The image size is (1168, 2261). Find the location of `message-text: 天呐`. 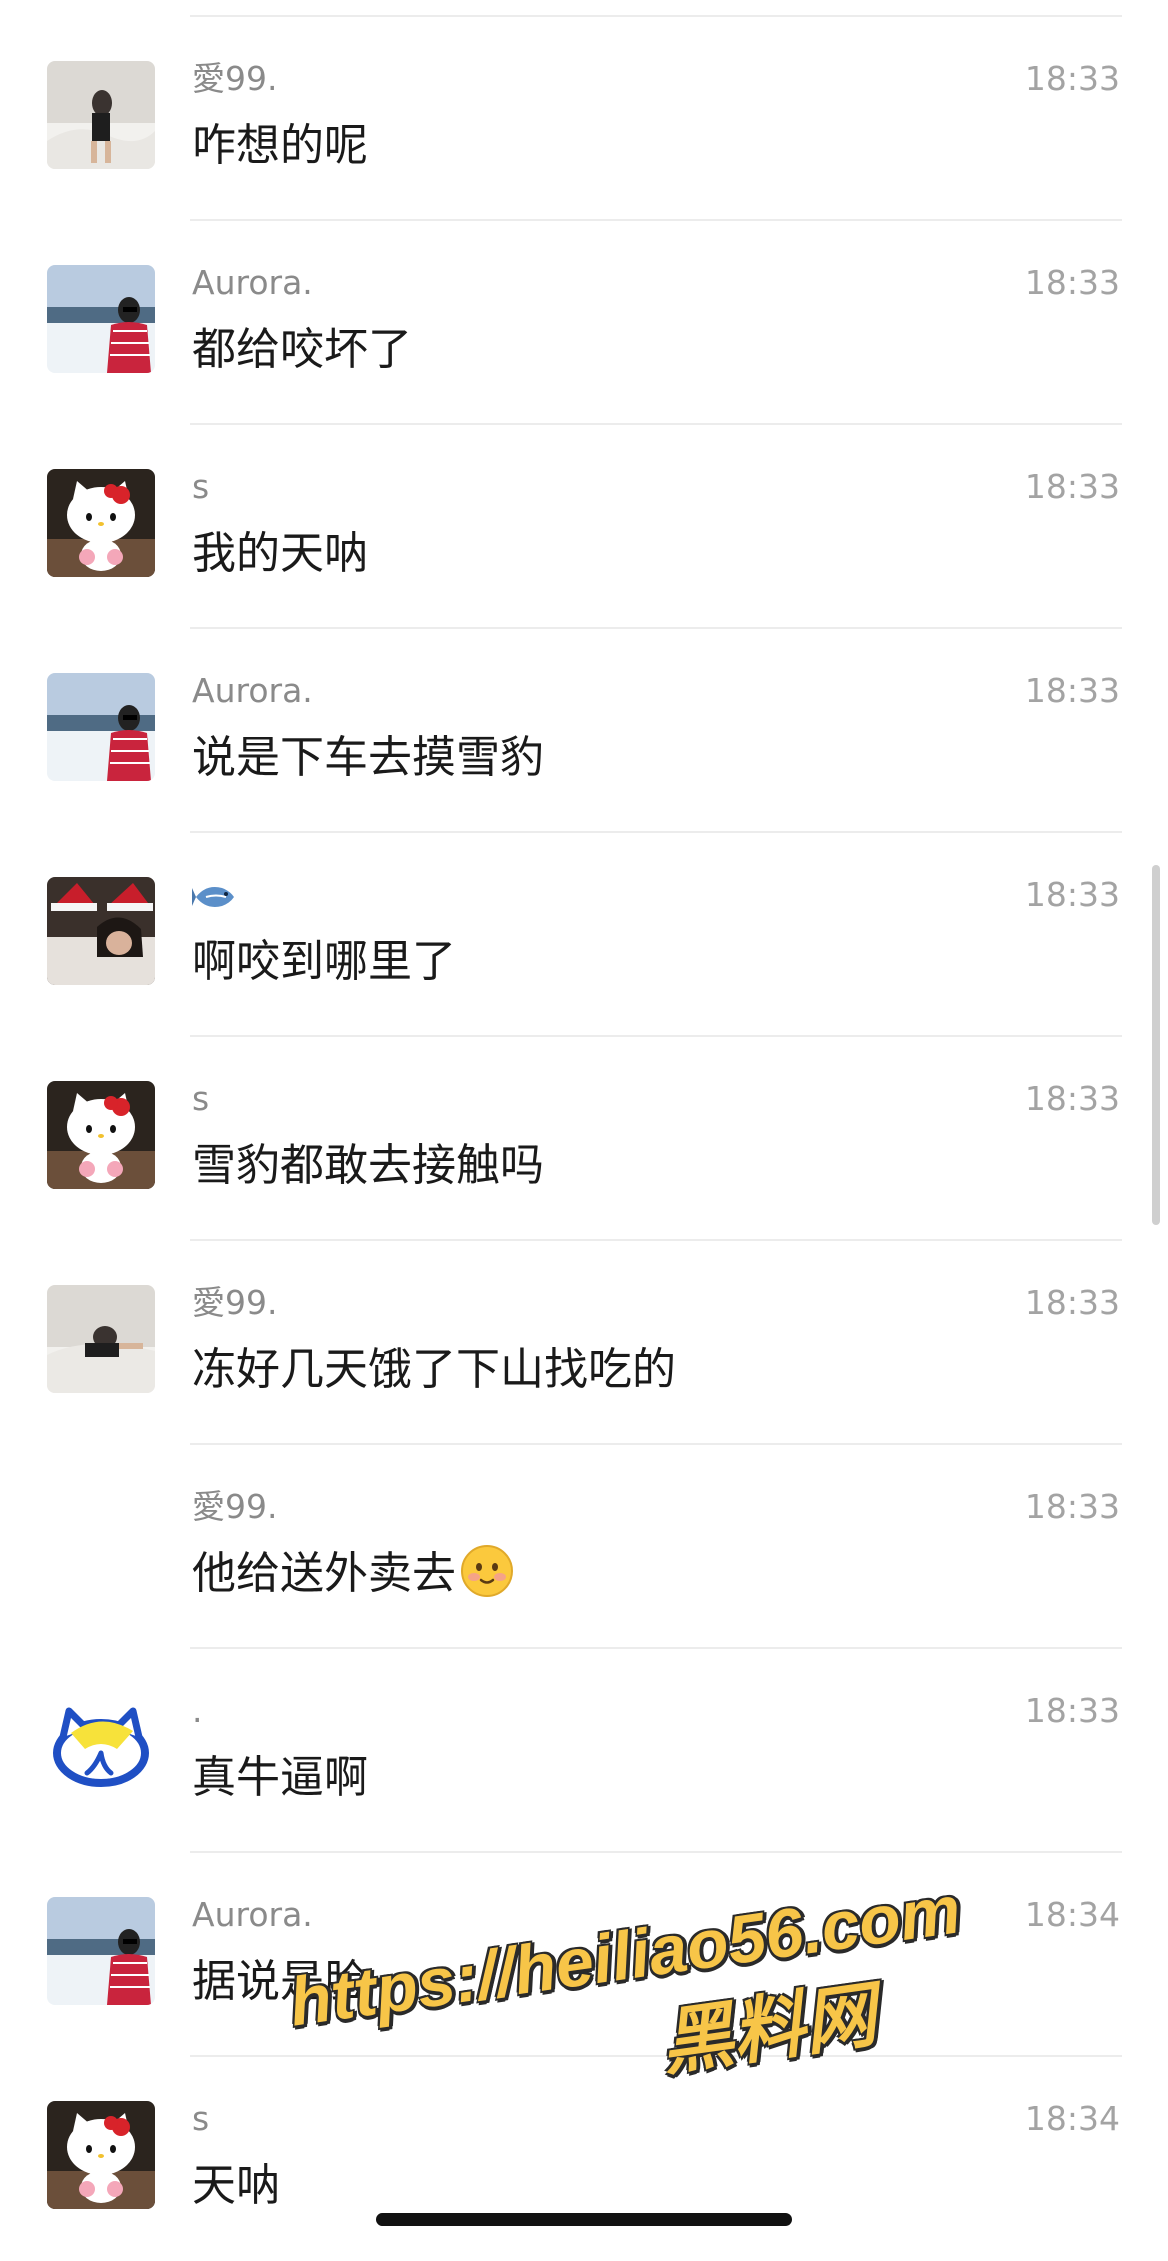

message-text: 天呐 is located at coordinates (236, 2185).